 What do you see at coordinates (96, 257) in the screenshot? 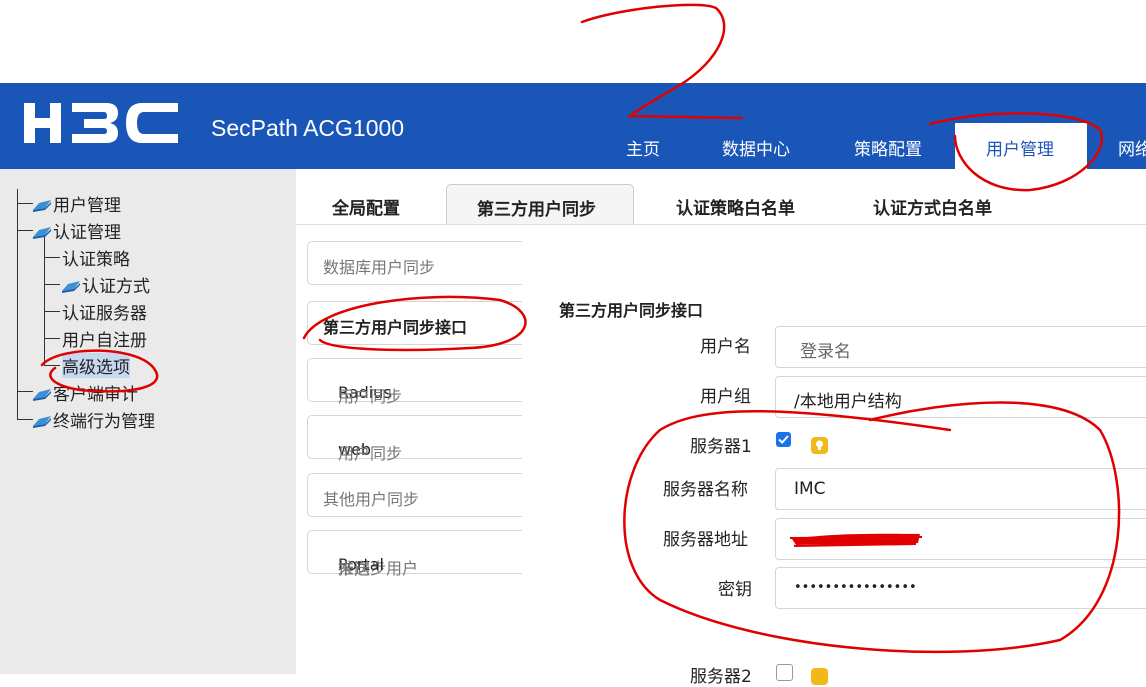
I see `sidebar-item-auth-policy: 认证策略` at bounding box center [96, 257].